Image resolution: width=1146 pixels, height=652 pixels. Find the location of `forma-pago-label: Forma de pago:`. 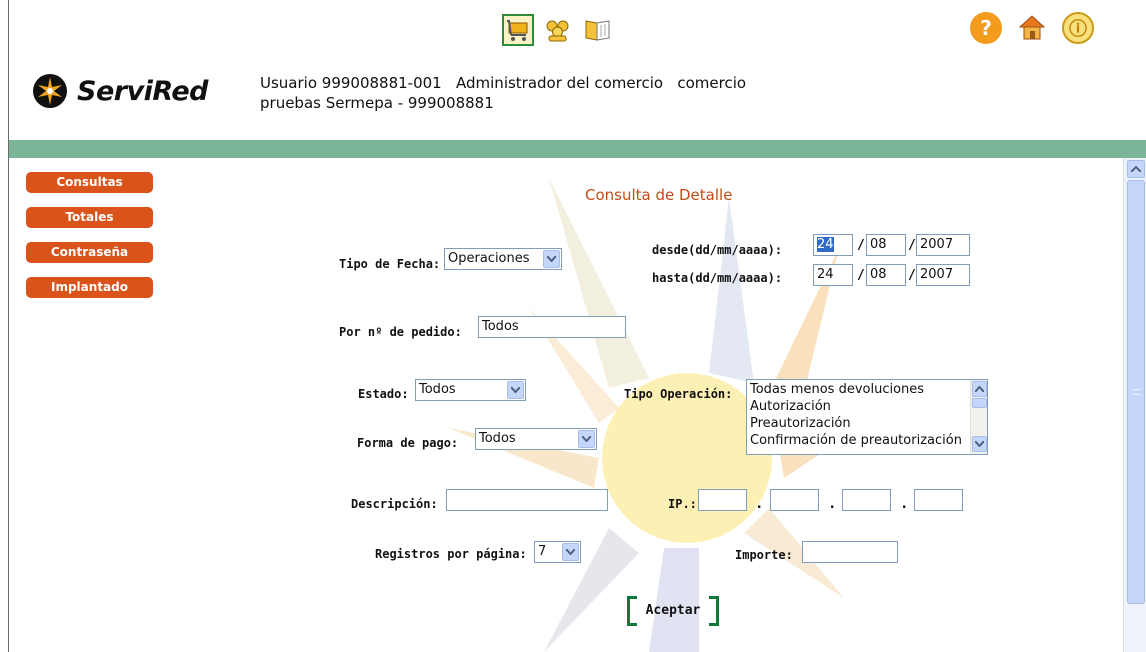

forma-pago-label: Forma de pago: is located at coordinates (408, 443).